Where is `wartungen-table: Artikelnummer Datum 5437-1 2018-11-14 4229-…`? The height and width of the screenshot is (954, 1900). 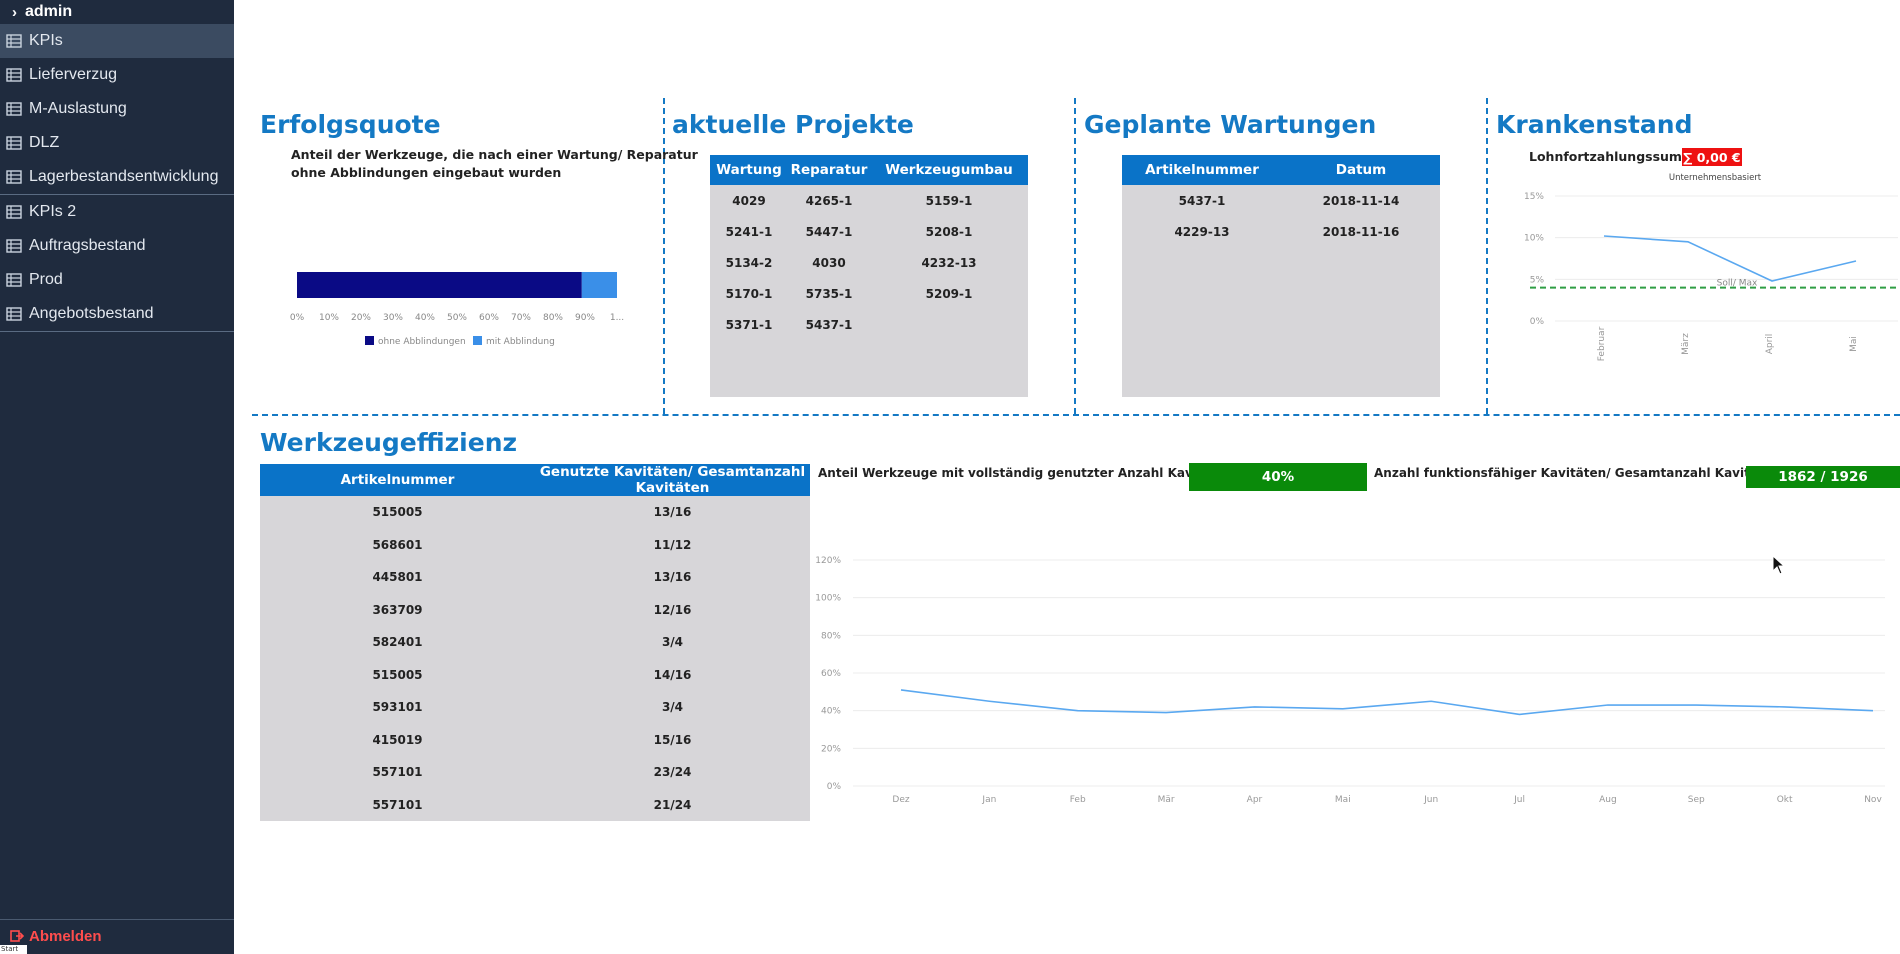
wartungen-table: Artikelnummer Datum 5437-1 2018-11-14 4229-… is located at coordinates (1281, 201).